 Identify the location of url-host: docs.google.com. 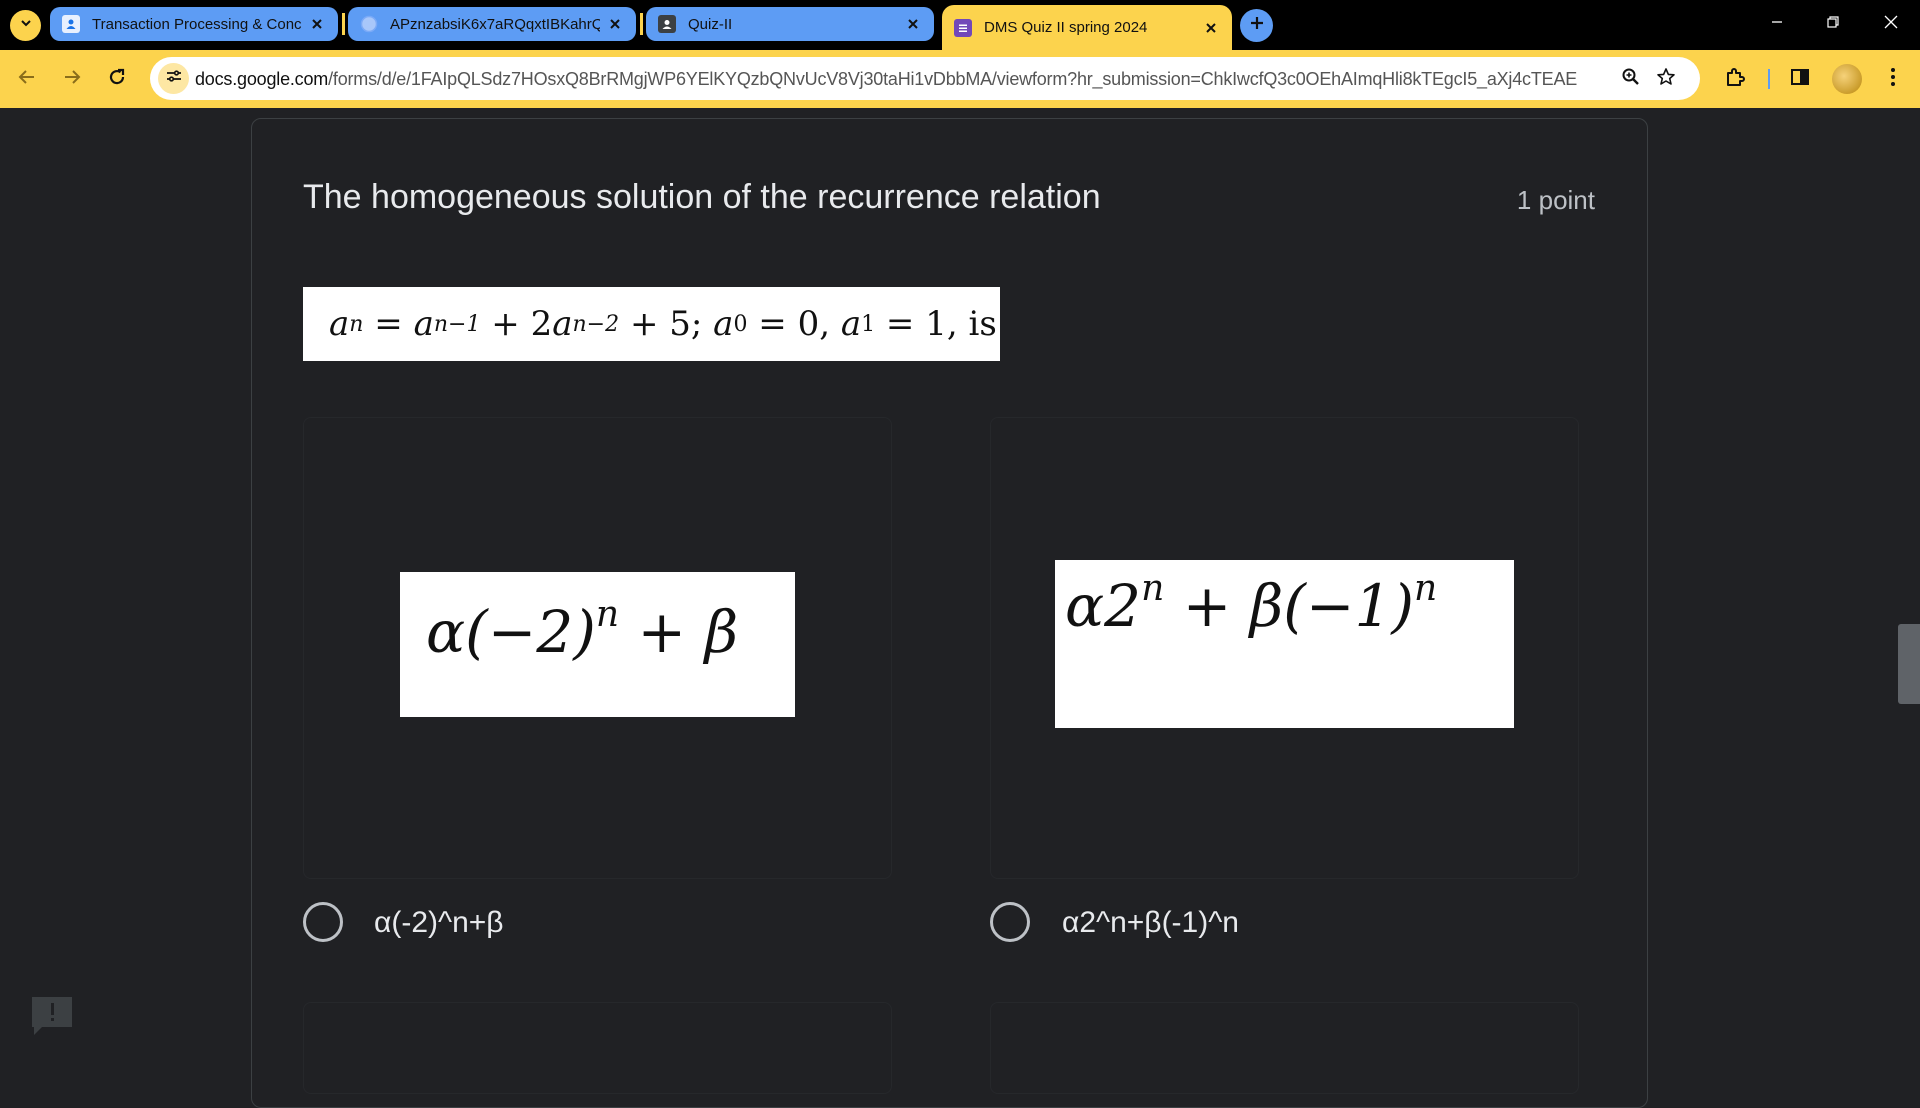
(262, 79).